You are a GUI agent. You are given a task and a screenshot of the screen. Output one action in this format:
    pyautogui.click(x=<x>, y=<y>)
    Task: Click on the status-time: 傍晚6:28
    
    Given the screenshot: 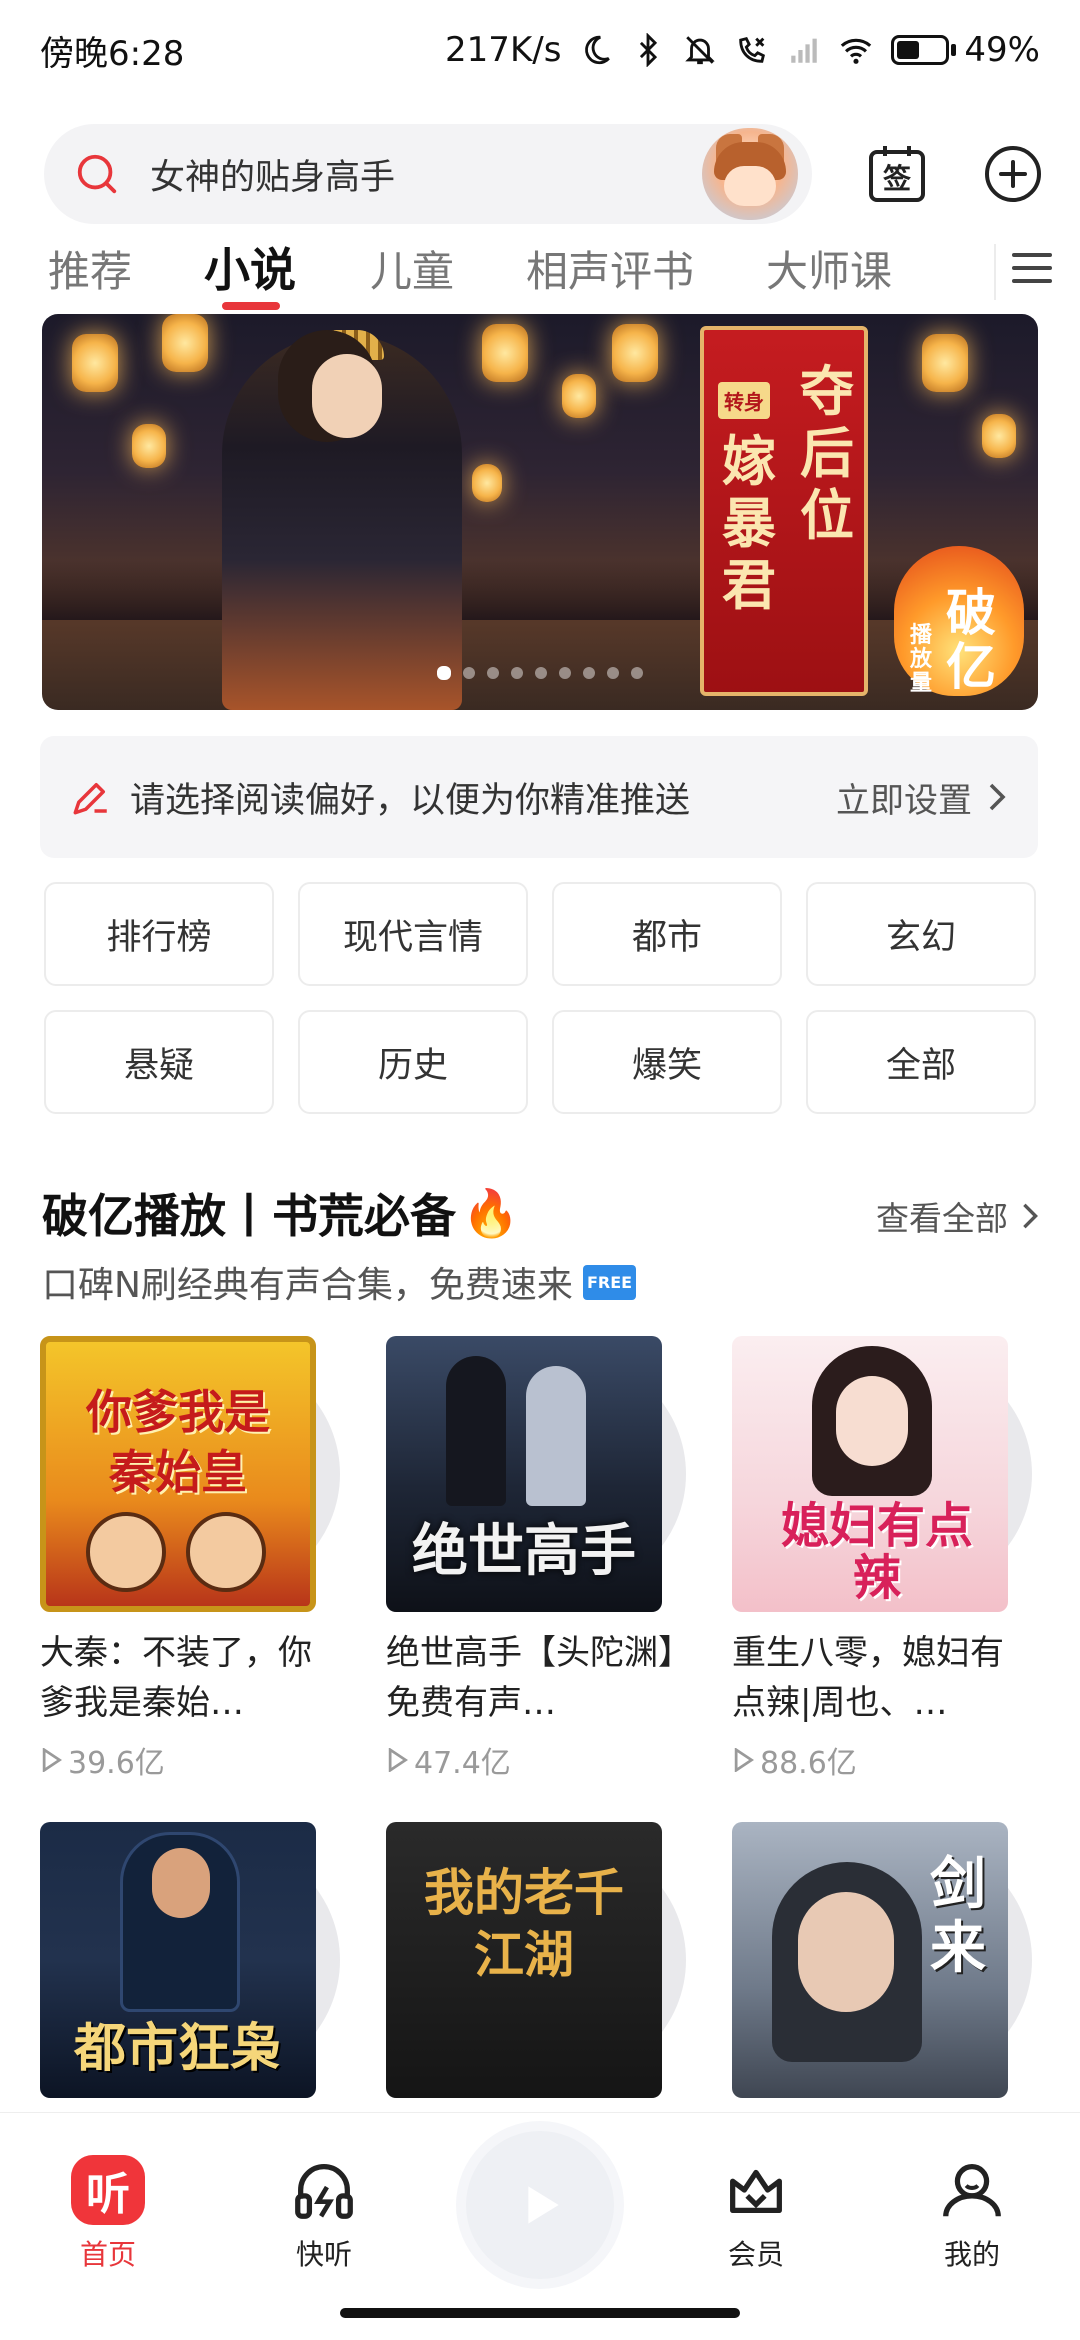 What is the action you would take?
    pyautogui.click(x=112, y=53)
    